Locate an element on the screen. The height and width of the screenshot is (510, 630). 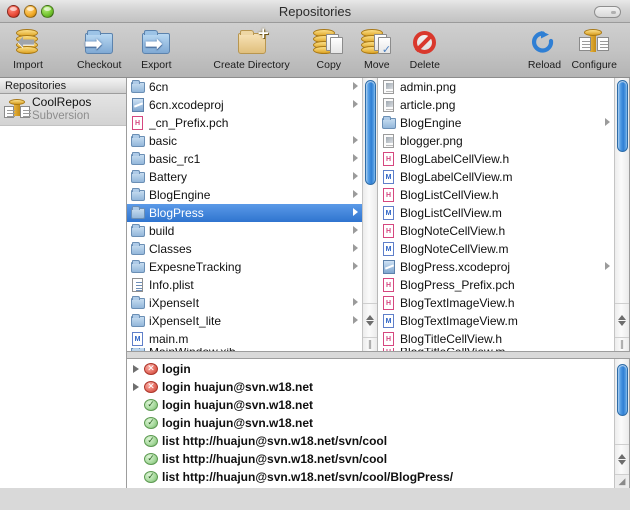
image-file-icon is located at coordinates (389, 141).